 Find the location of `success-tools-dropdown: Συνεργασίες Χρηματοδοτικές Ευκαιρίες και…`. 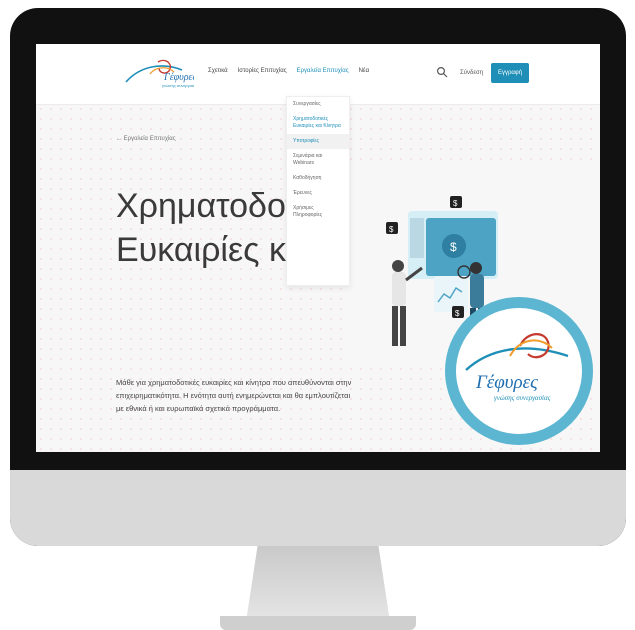

success-tools-dropdown: Συνεργασίες Χρηματοδοτικές Ευκαιρίες και… is located at coordinates (318, 191).